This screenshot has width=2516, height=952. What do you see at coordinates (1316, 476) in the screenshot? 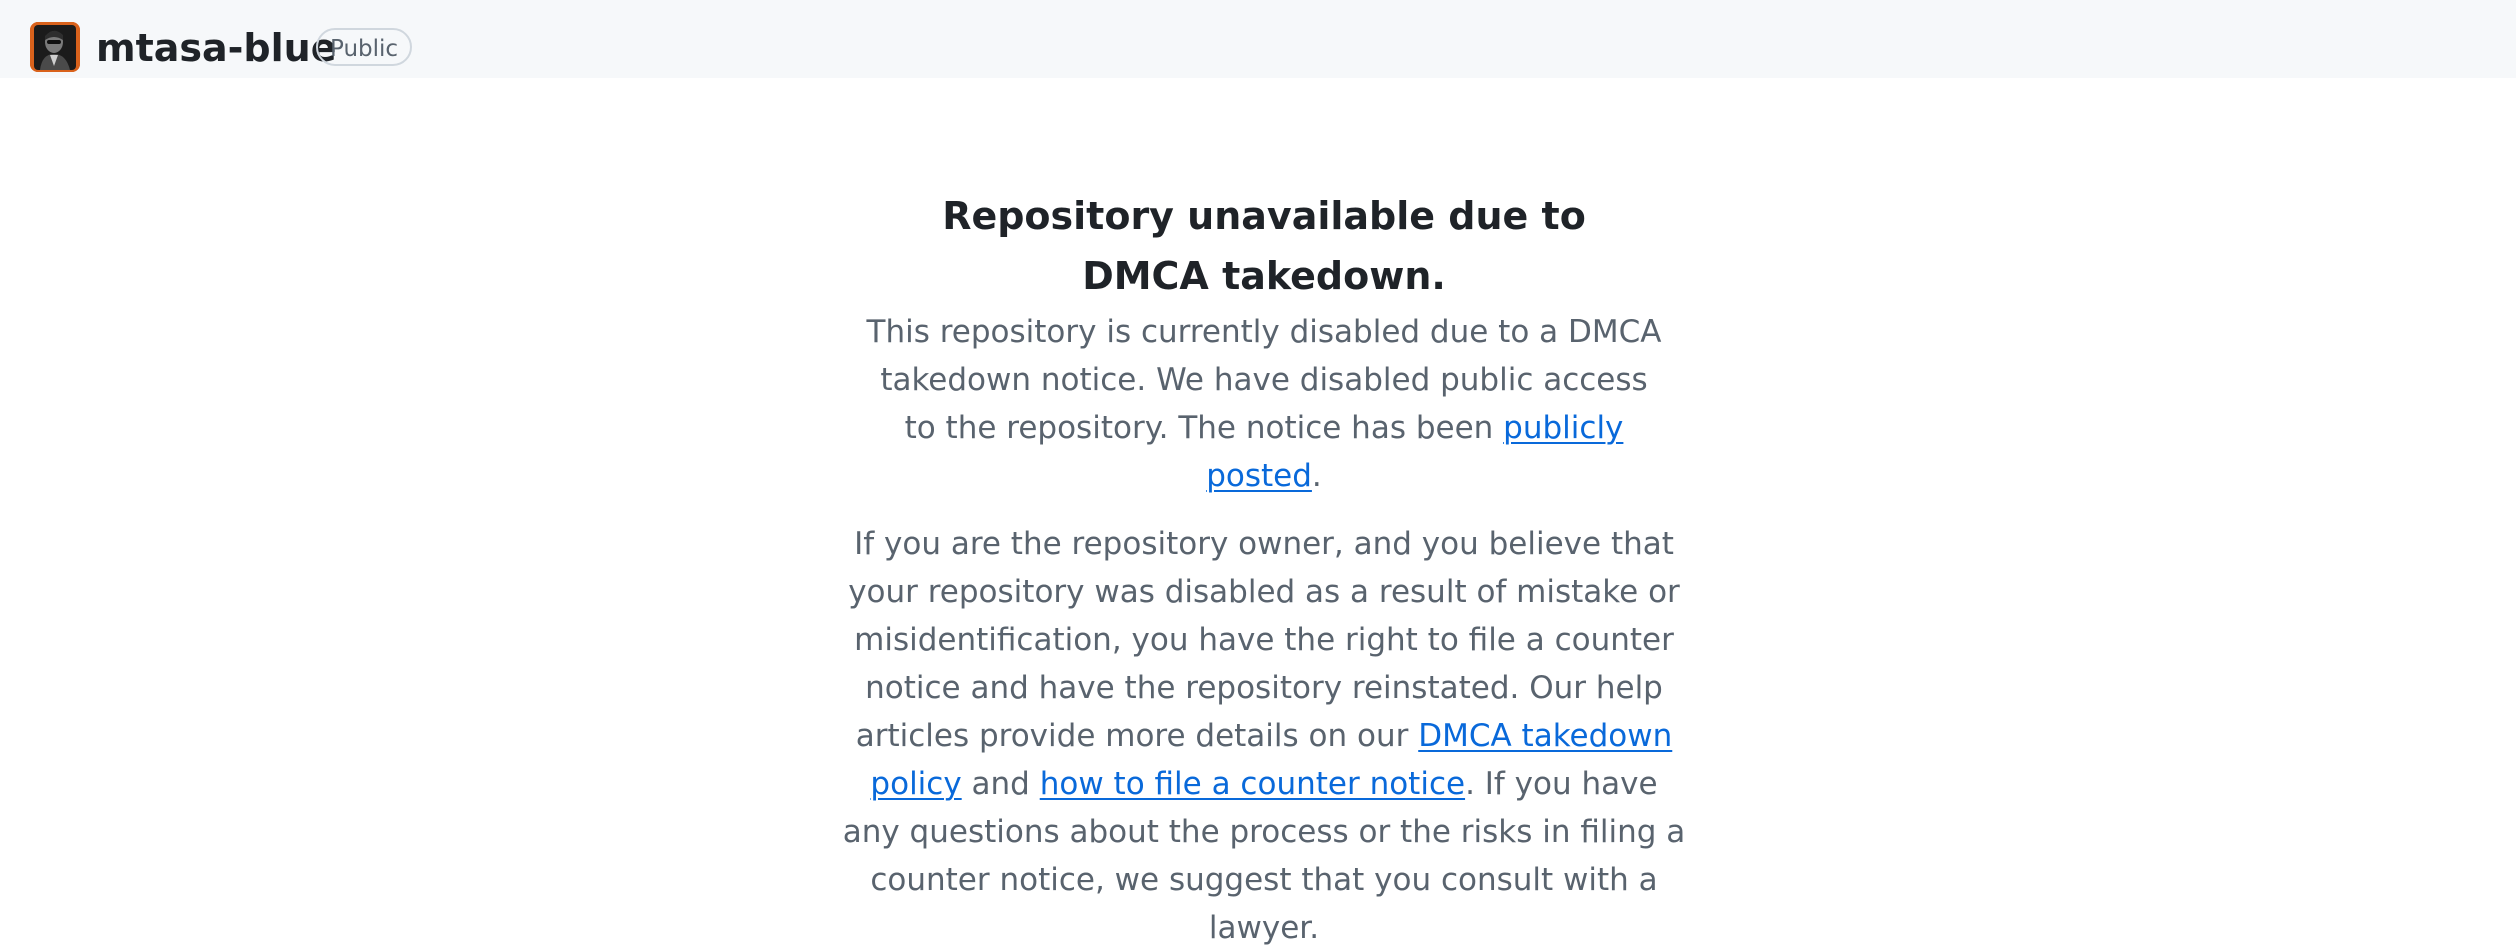
I see `notice-text: .` at bounding box center [1316, 476].